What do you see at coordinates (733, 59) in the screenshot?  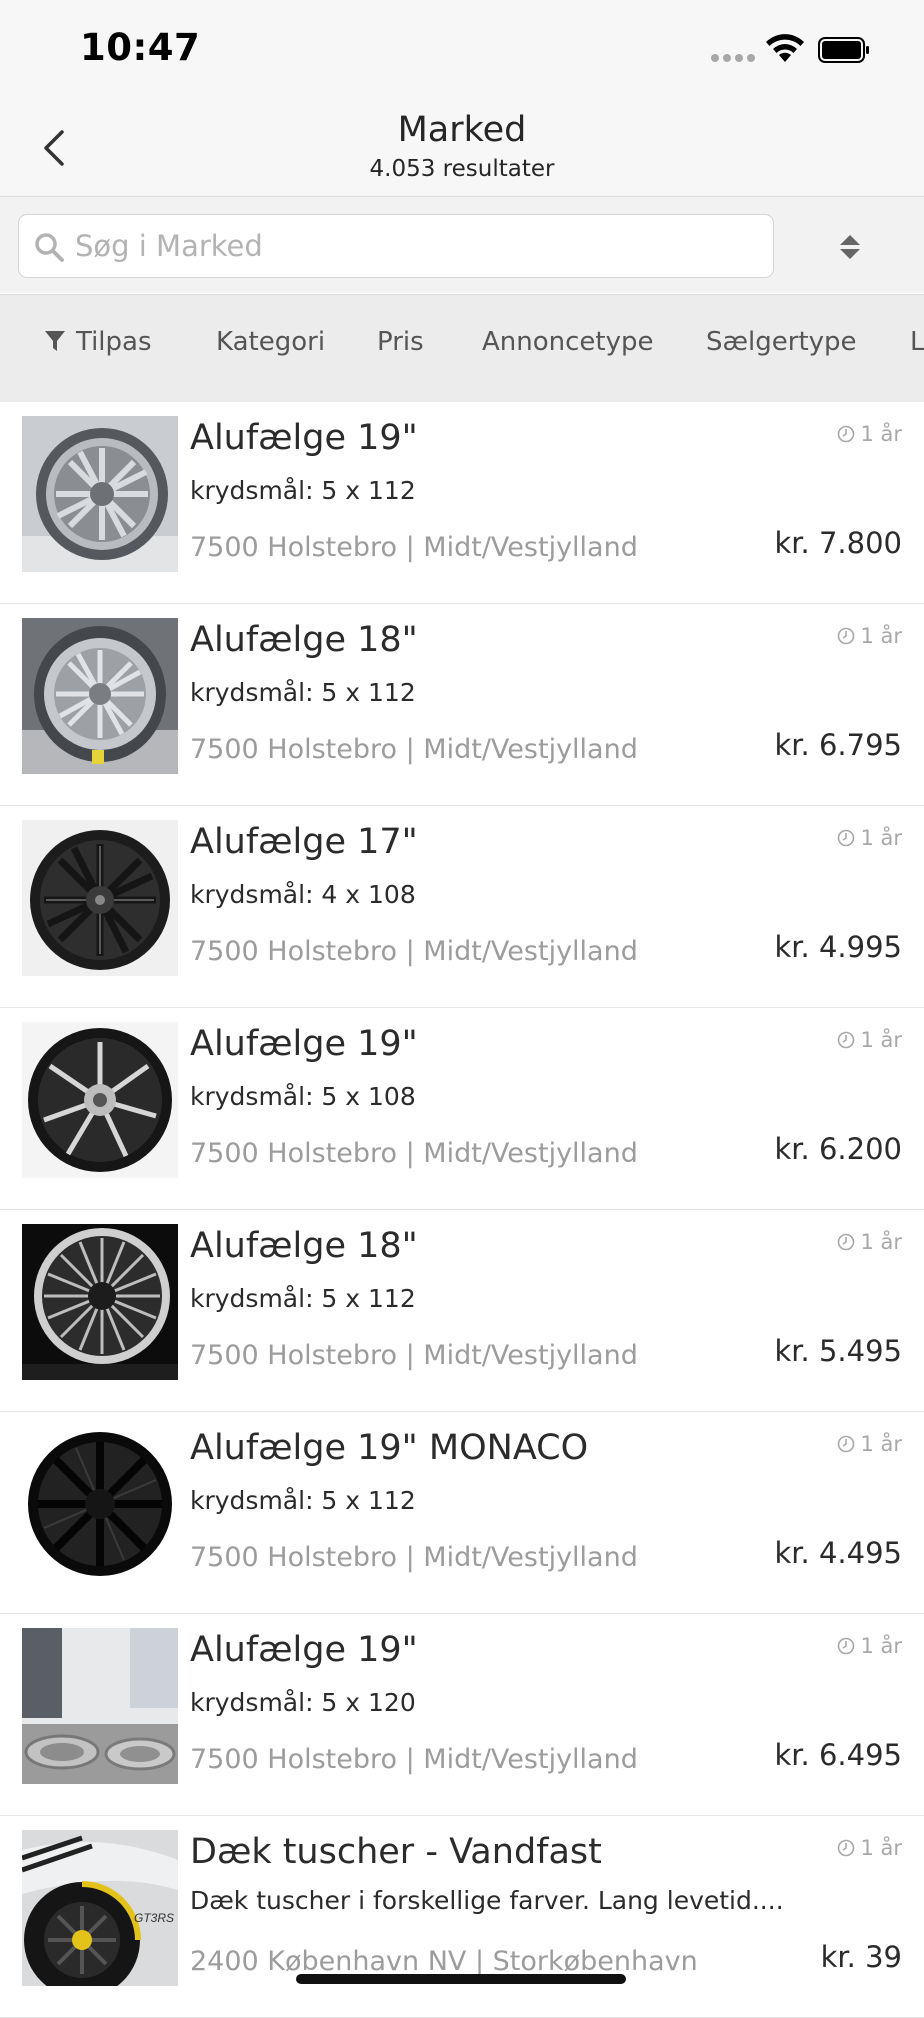 I see `signal-icon` at bounding box center [733, 59].